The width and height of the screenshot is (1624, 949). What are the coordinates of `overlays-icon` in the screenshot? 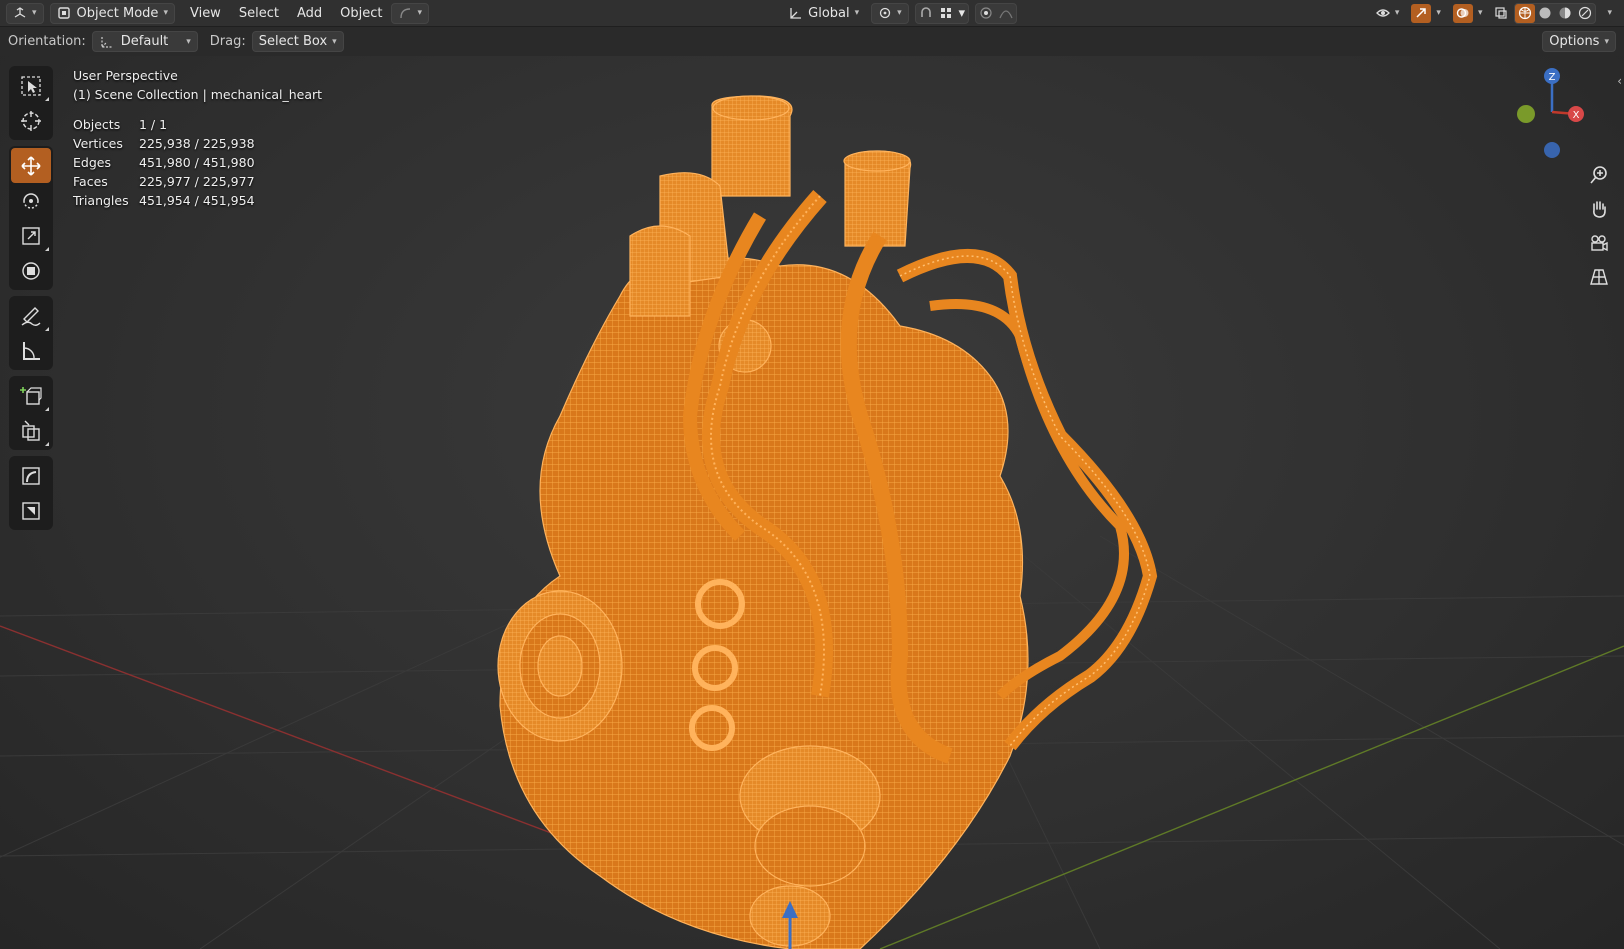 It's located at (1462, 13).